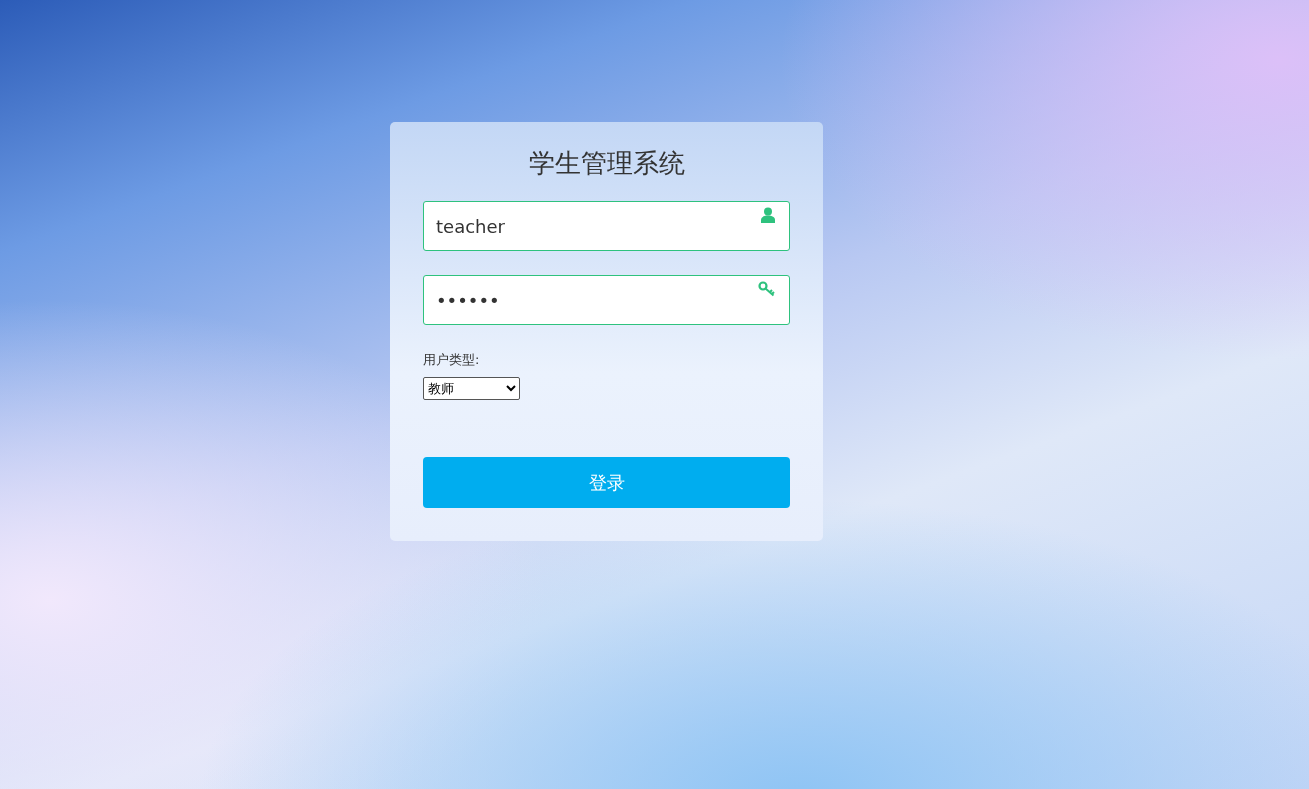  Describe the element at coordinates (471, 388) in the screenshot. I see `user-type-select: 教师` at that location.